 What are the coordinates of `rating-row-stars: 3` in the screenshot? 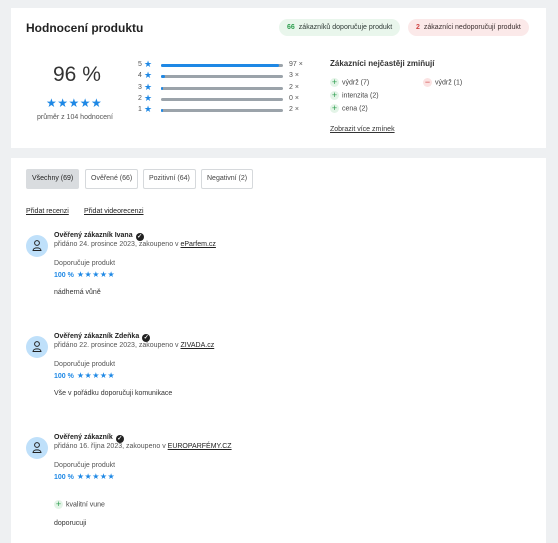 It's located at (140, 87).